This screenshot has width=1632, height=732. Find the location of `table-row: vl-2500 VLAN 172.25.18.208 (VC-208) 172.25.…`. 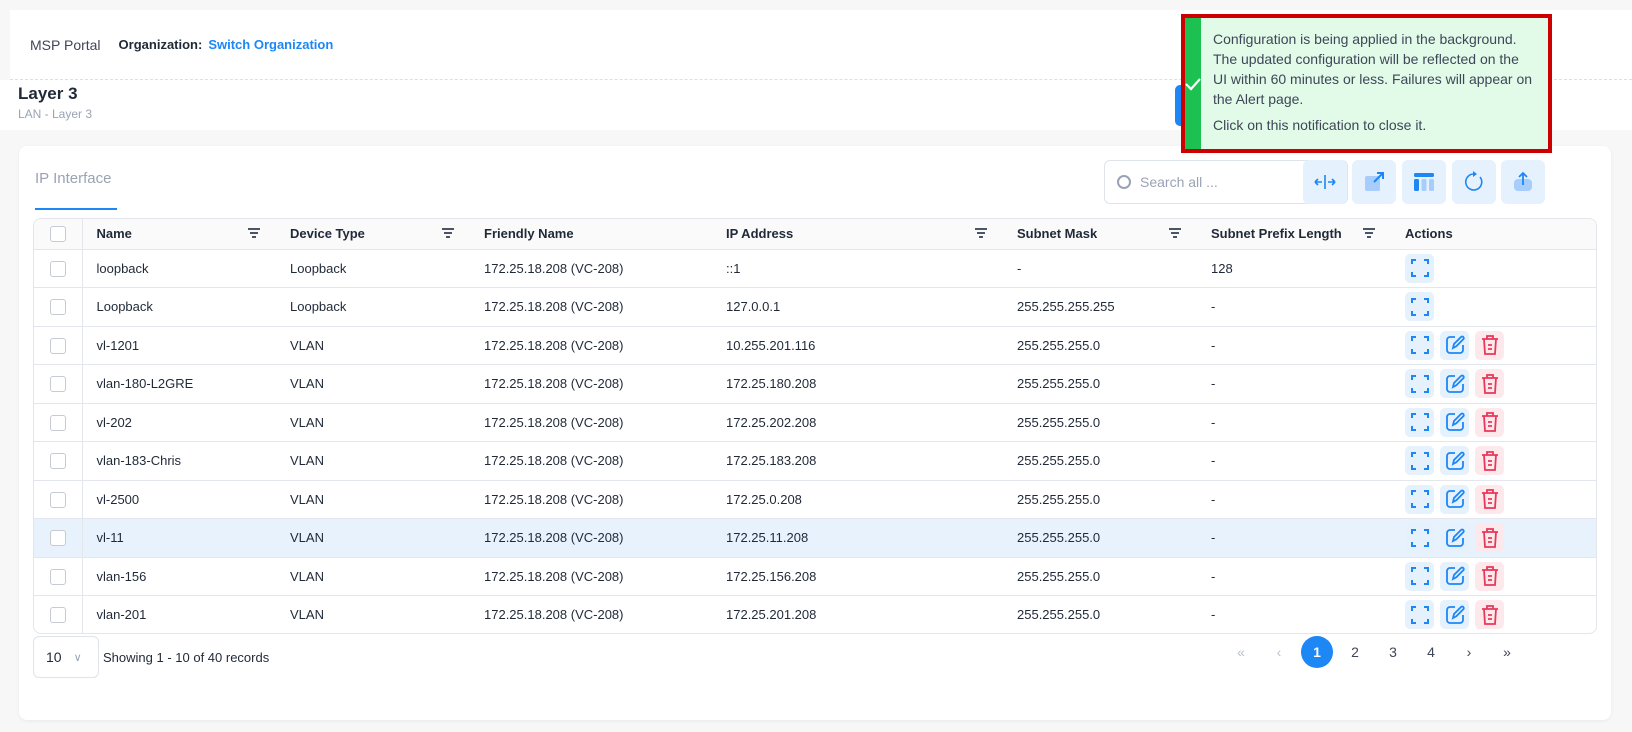

table-row: vl-2500 VLAN 172.25.18.208 (VC-208) 172.25.… is located at coordinates (815, 499).